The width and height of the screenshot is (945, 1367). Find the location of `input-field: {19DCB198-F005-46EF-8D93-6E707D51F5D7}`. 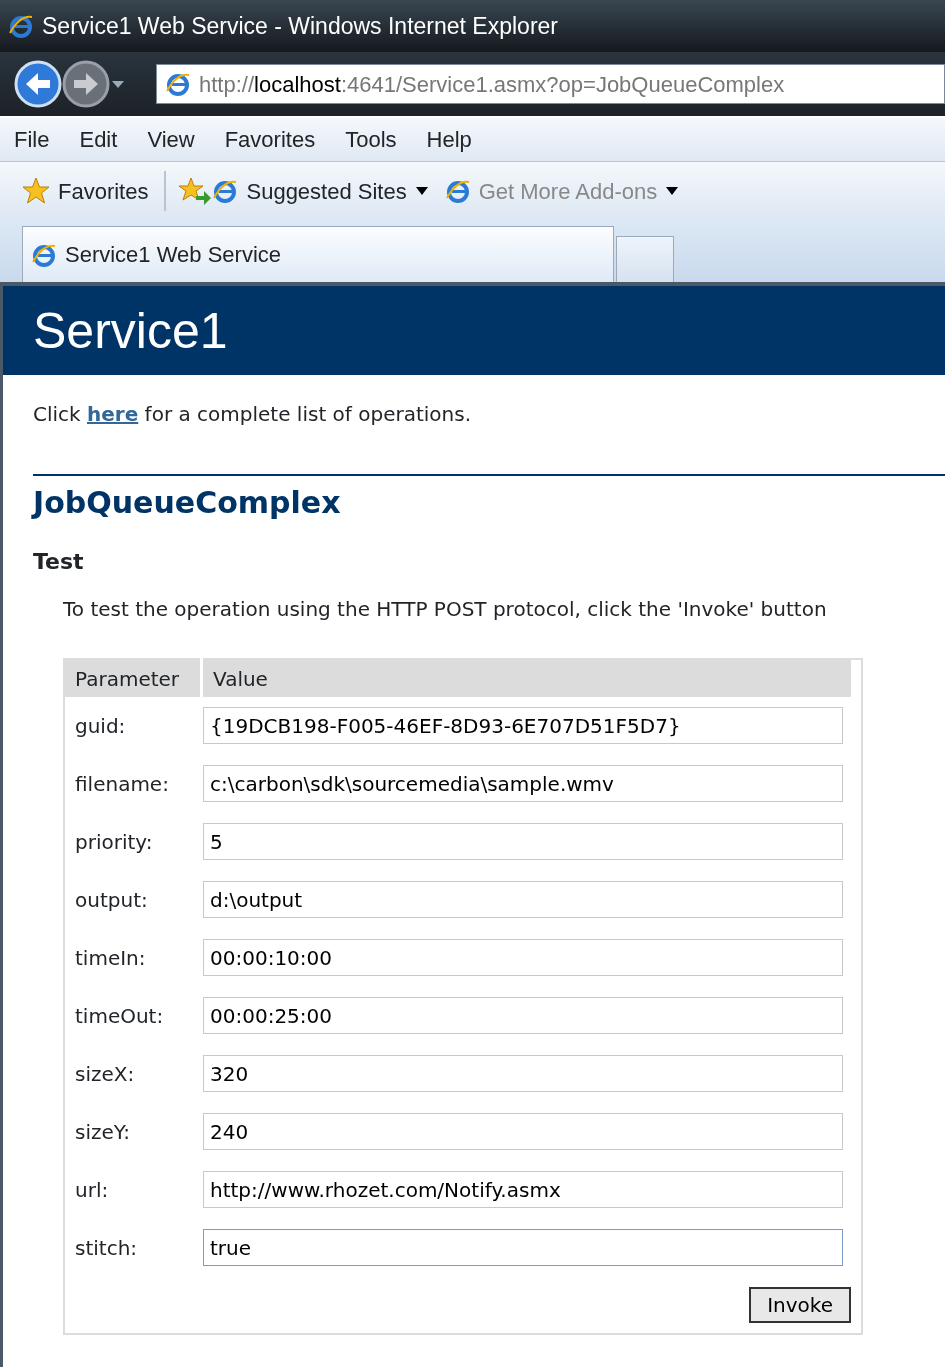

input-field: {19DCB198-F005-46EF-8D93-6E707D51F5D7} is located at coordinates (523, 725).